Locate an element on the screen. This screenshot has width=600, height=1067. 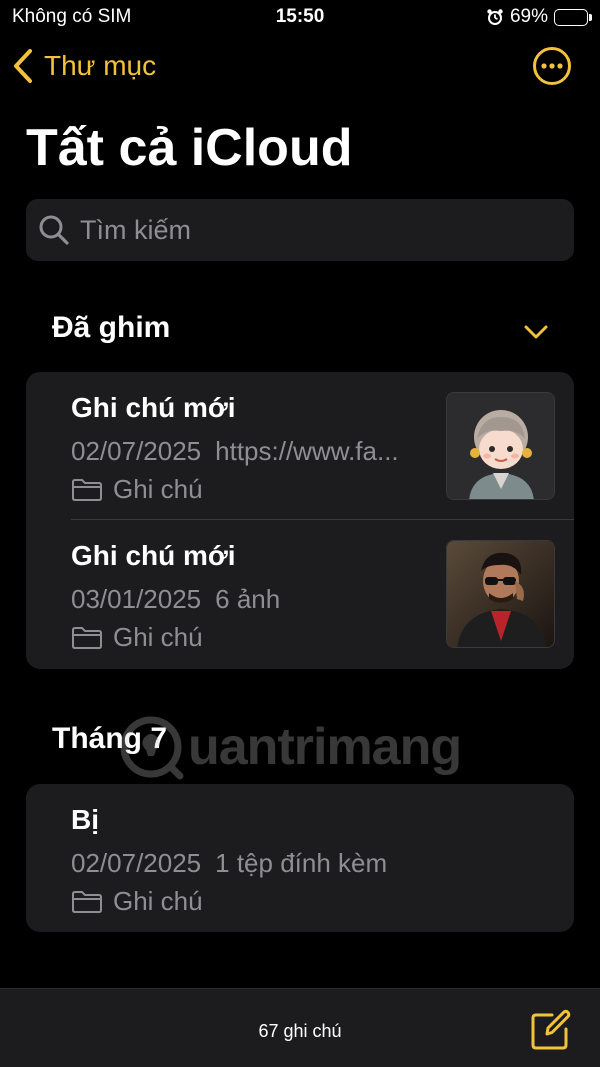
status-right: 69% is located at coordinates (539, 17).